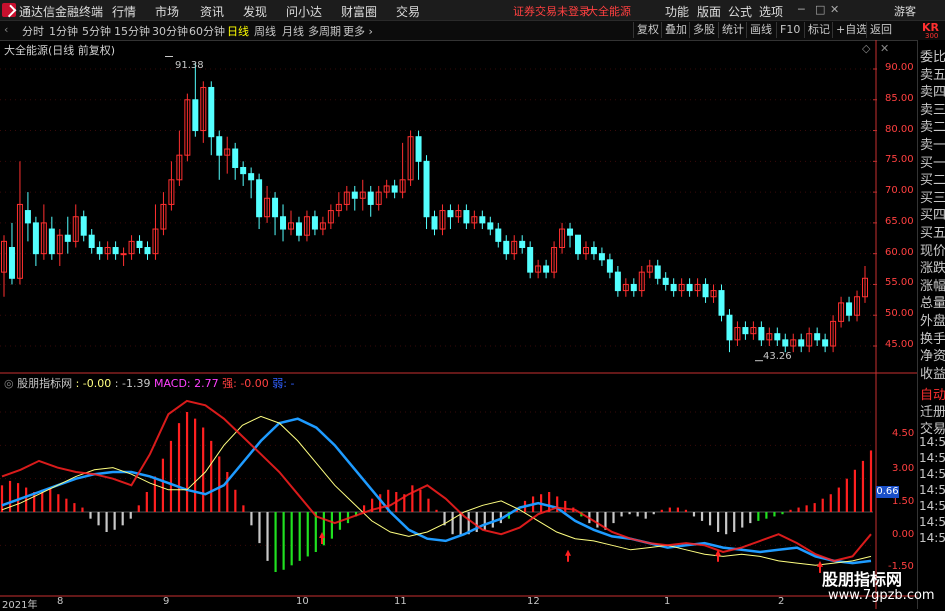  What do you see at coordinates (817, 30) in the screenshot?
I see `toolbar-mark: 标记` at bounding box center [817, 30].